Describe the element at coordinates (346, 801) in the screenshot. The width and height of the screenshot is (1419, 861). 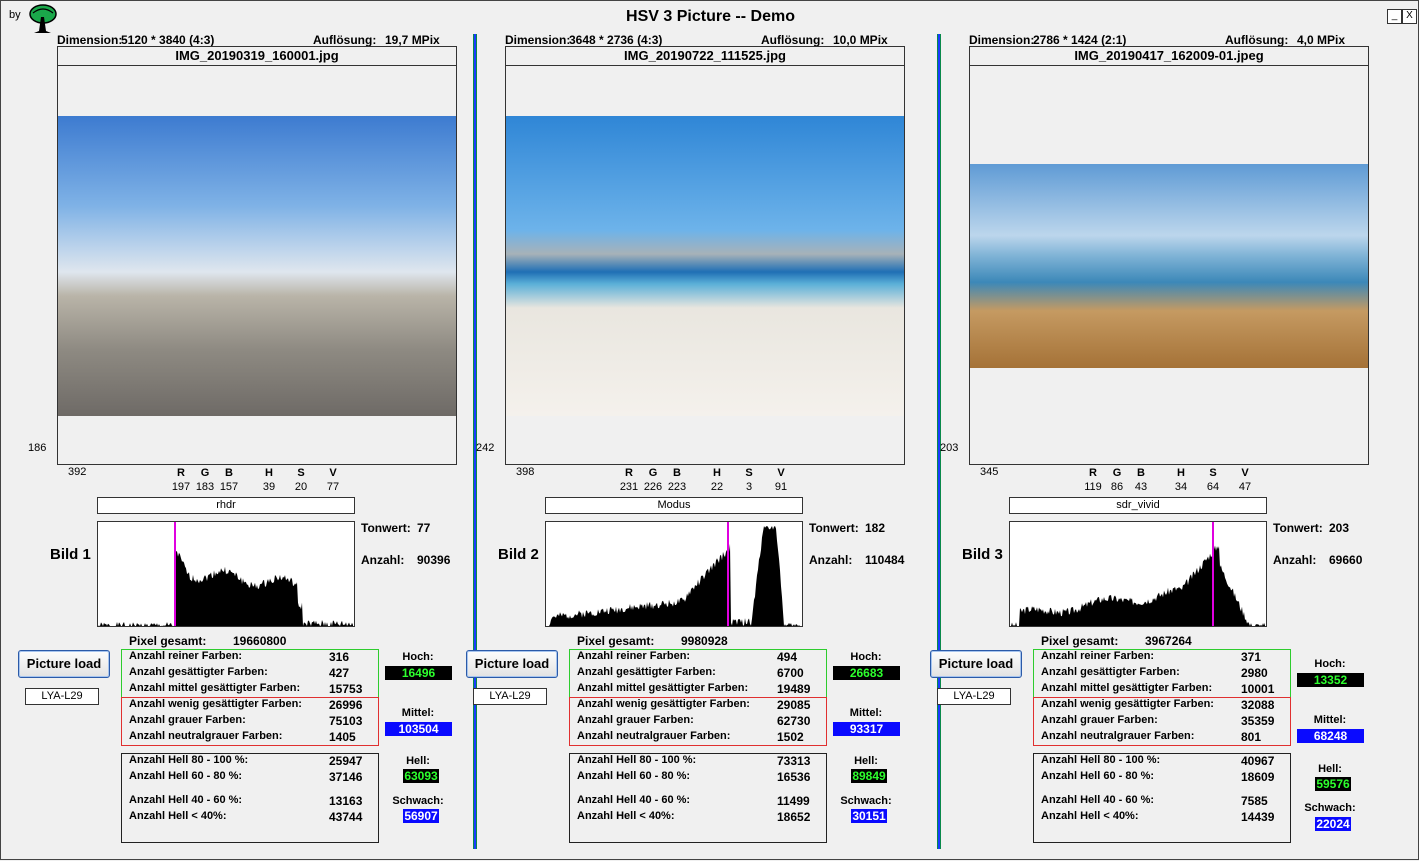
I see `hell40-value: 13163` at that location.